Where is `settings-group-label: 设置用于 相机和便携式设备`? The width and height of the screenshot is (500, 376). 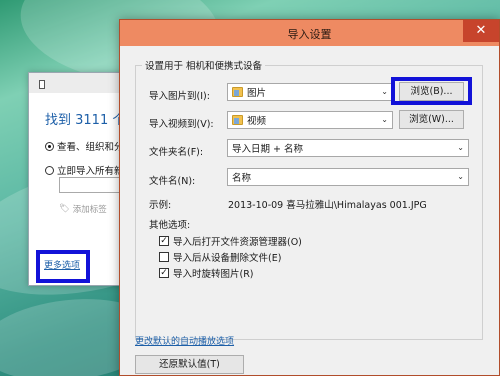
settings-group-label: 设置用于 相机和便携式设备 is located at coordinates (204, 65).